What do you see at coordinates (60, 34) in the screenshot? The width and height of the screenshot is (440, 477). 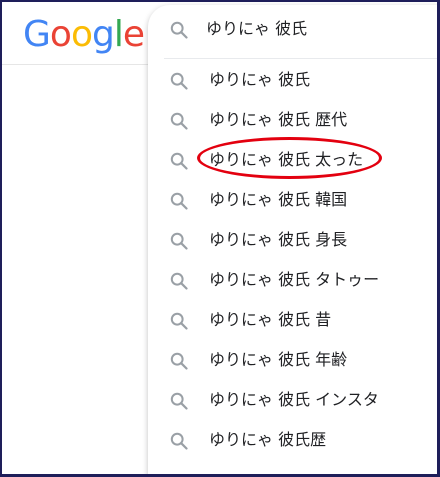 I see `logo-letter-o1: o` at bounding box center [60, 34].